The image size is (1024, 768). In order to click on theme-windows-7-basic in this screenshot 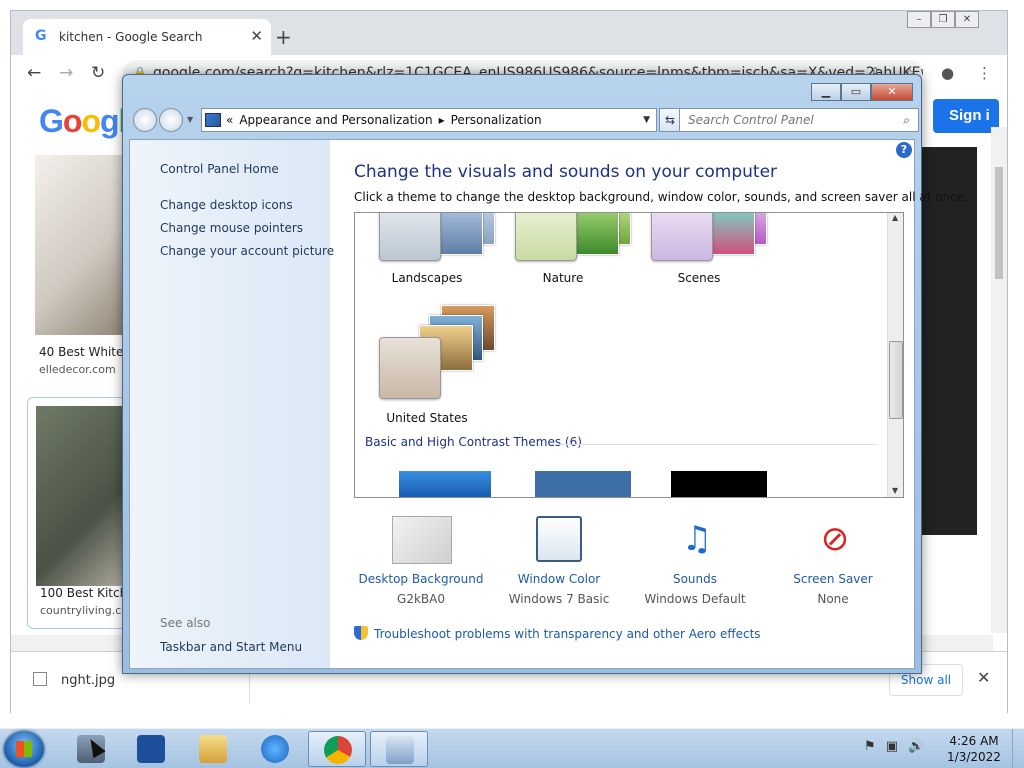, I will do `click(445, 484)`.